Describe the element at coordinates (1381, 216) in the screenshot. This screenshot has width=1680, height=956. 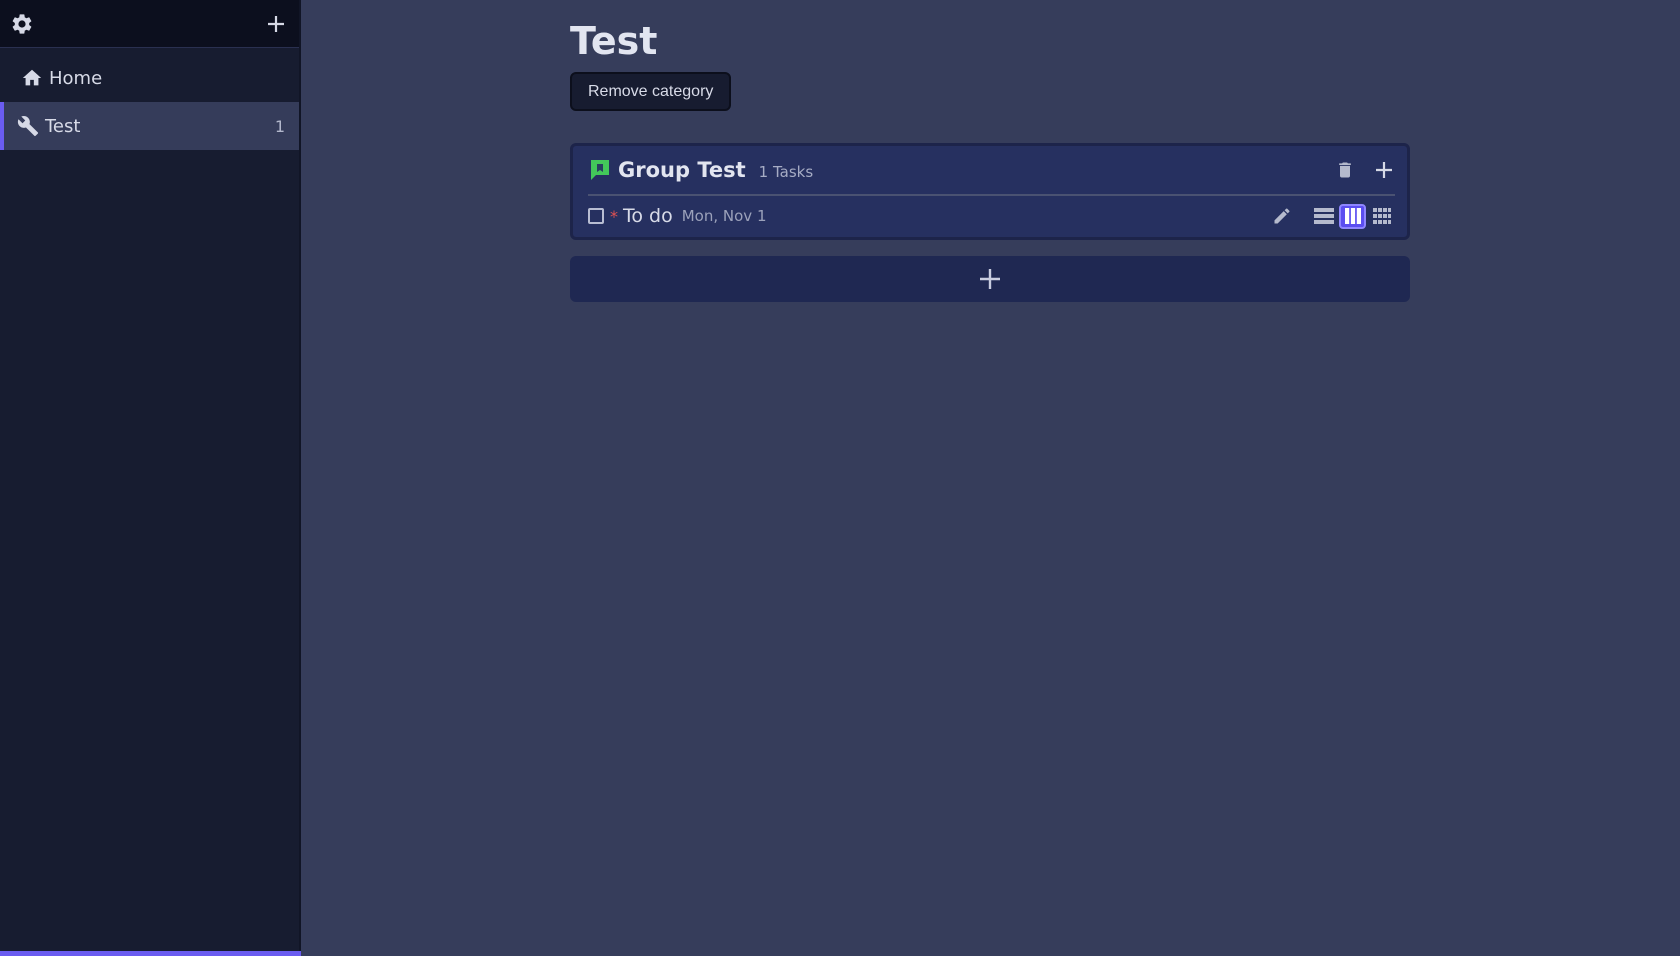
I see `grid-view-icon` at that location.